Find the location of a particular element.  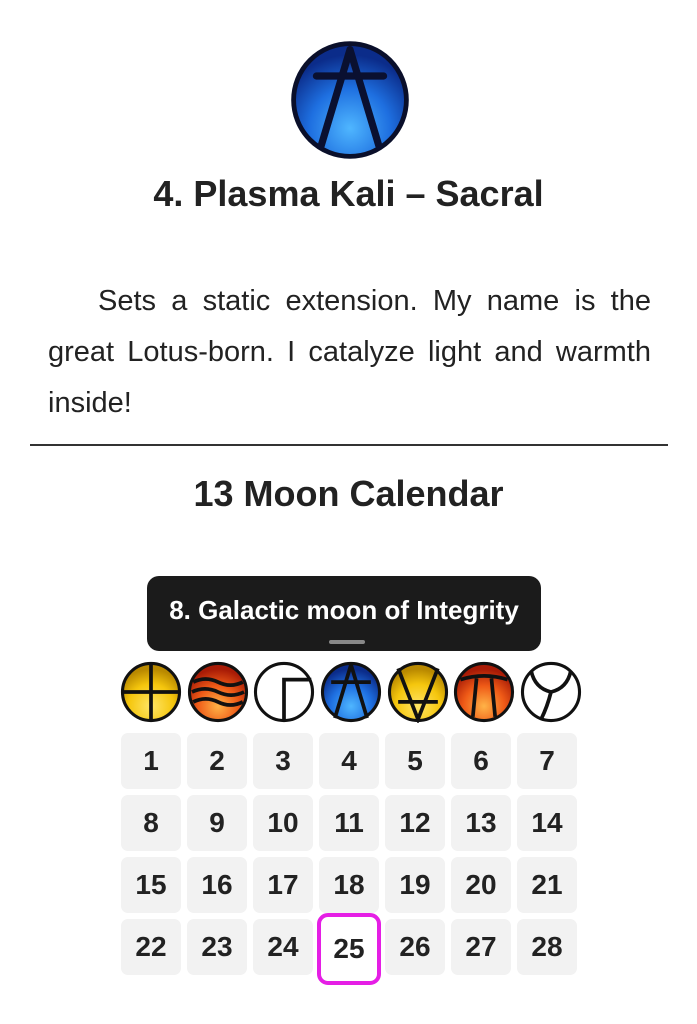

calendar-day: 18 is located at coordinates (349, 885).